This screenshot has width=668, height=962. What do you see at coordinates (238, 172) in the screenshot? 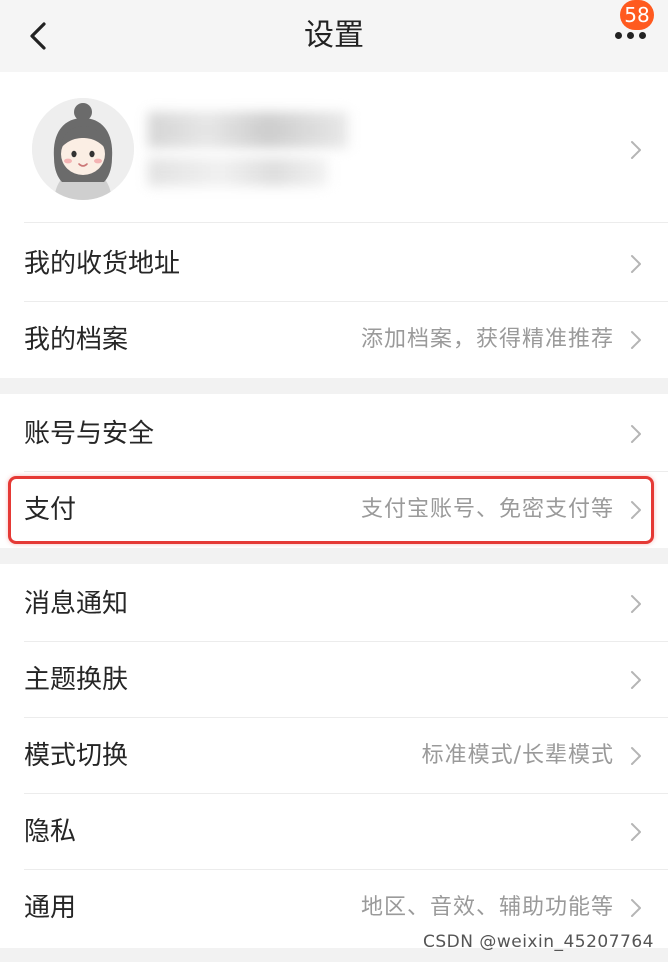
I see `account-redacted` at bounding box center [238, 172].